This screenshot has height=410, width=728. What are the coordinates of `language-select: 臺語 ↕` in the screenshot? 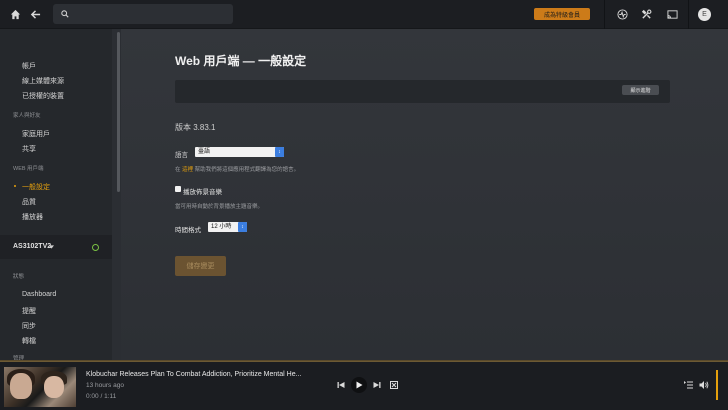 It's located at (239, 152).